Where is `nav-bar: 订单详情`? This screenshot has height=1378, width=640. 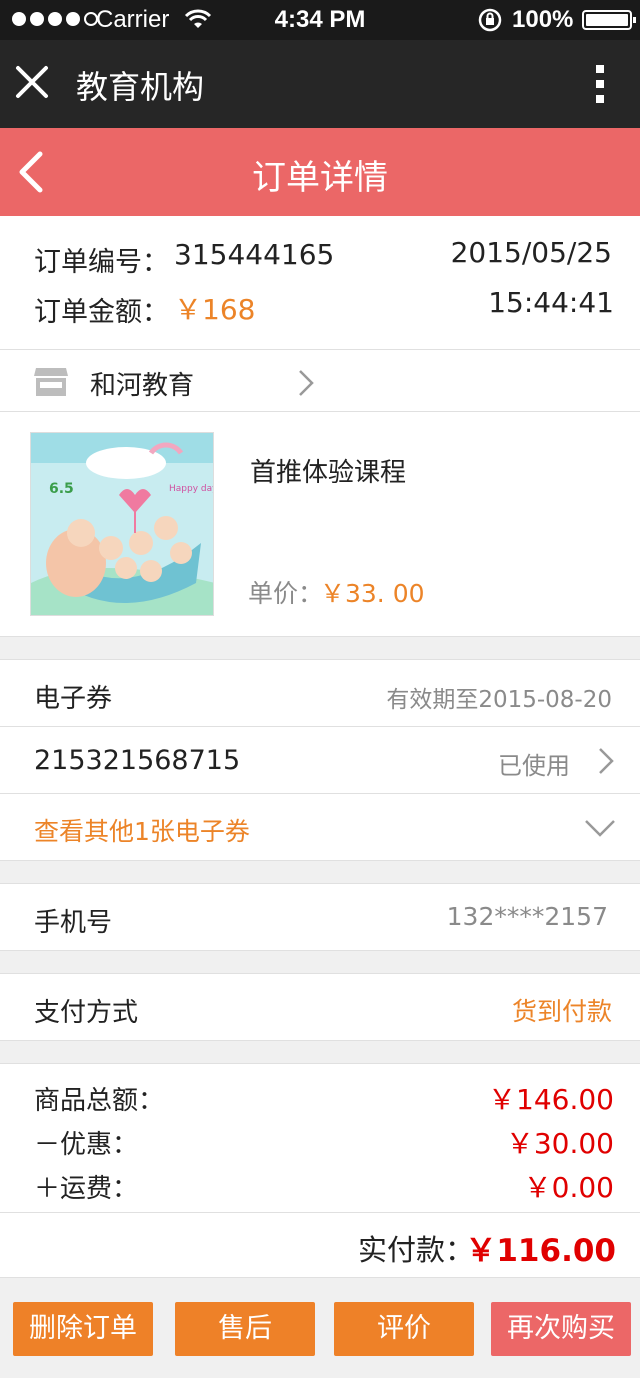 nav-bar: 订单详情 is located at coordinates (320, 172).